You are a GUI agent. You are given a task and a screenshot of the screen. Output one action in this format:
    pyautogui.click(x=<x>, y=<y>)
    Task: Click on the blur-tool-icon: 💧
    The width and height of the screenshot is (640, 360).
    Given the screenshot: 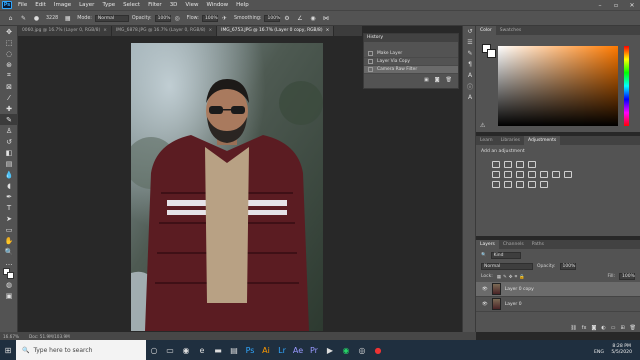 What is the action you would take?
    pyautogui.click(x=9, y=174)
    